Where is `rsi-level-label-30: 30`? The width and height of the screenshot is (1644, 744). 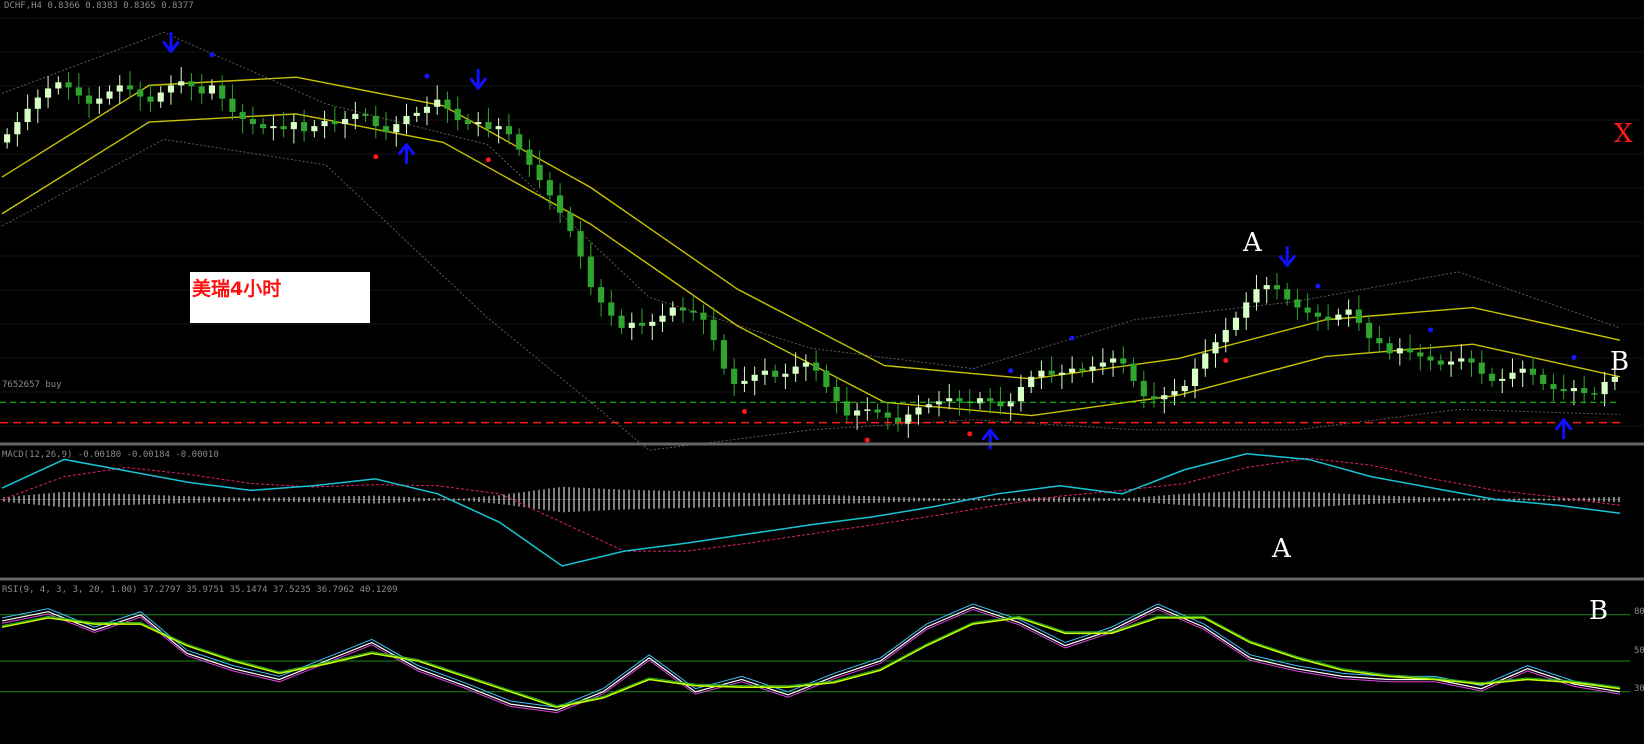
rsi-level-label-30: 30 is located at coordinates (1639, 689).